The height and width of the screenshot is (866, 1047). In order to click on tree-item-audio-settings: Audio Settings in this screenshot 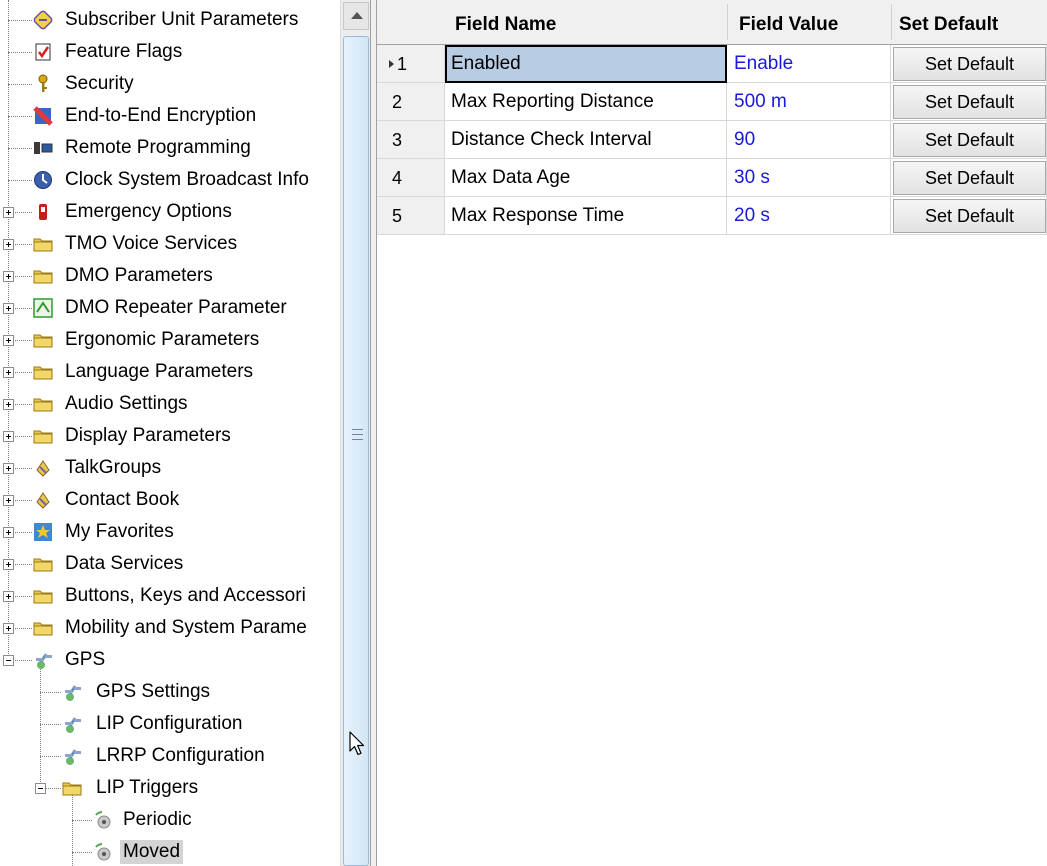, I will do `click(170, 404)`.